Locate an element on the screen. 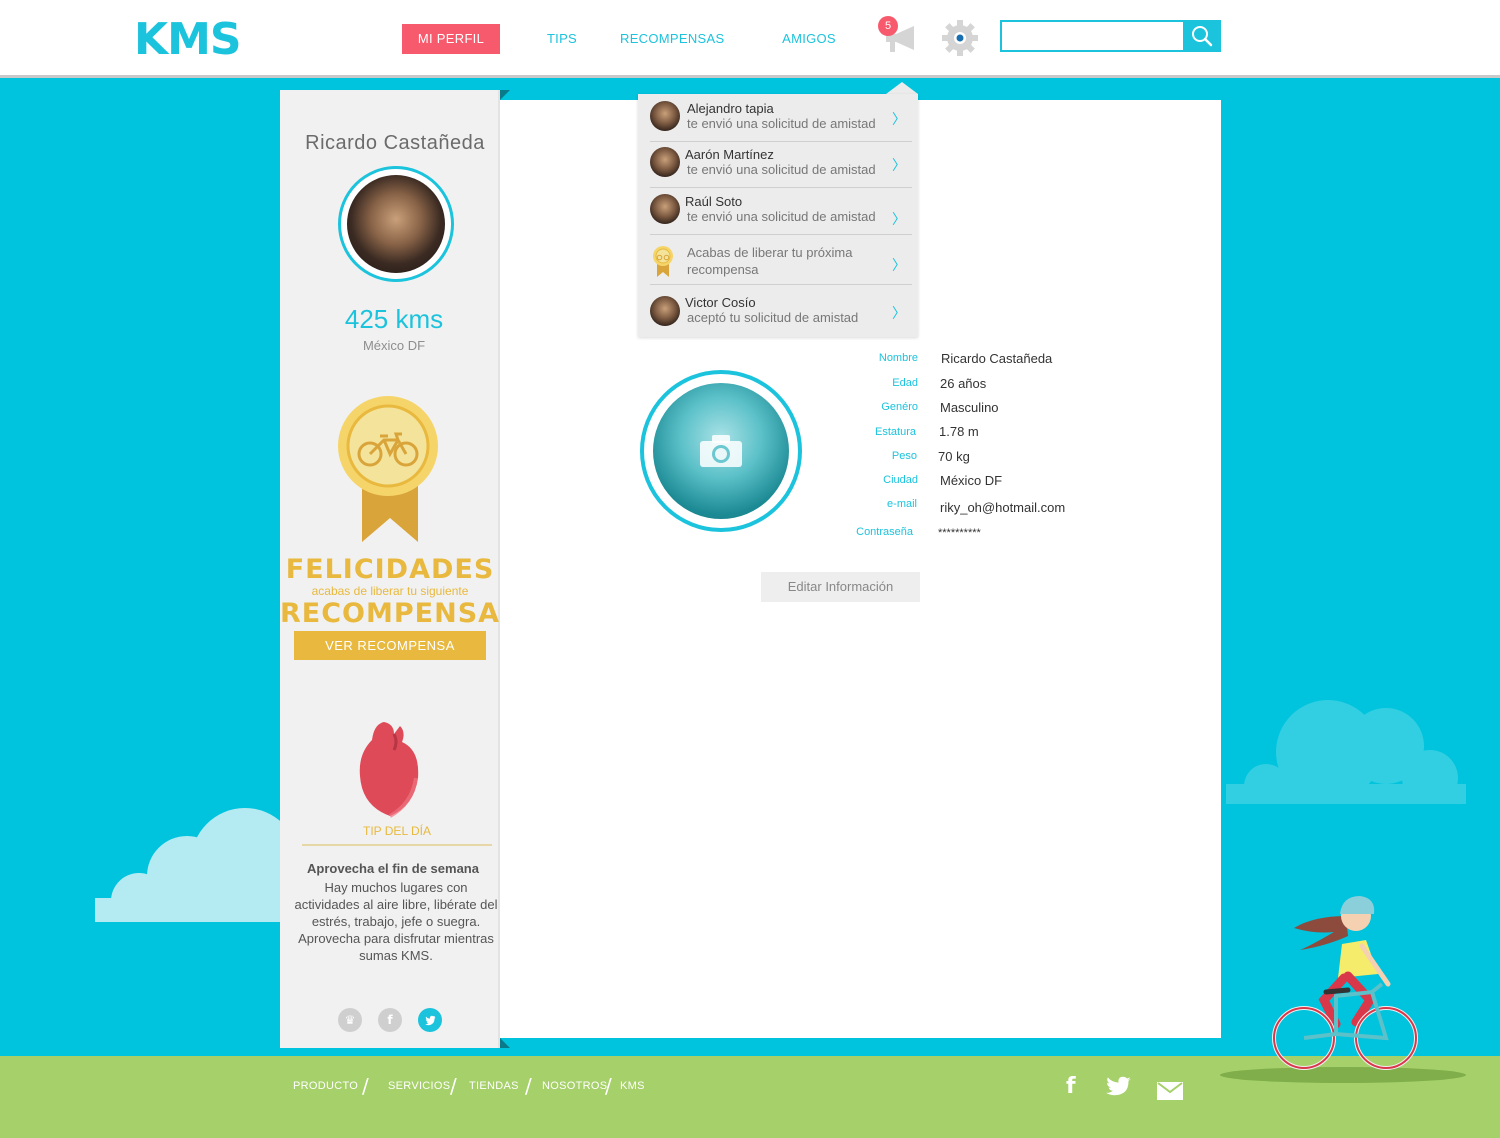 The width and height of the screenshot is (1500, 1138). sidebar-fold-top is located at coordinates (505, 95).